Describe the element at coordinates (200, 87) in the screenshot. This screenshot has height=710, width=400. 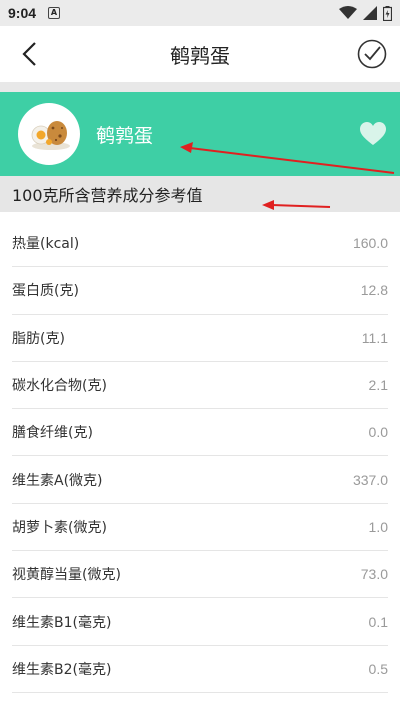
I see `divider` at that location.